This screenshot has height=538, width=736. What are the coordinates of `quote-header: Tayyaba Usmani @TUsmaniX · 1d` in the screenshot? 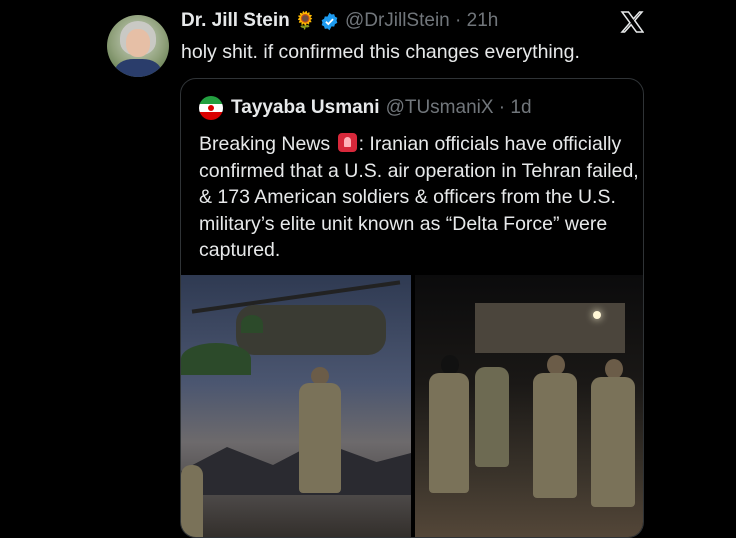 It's located at (365, 108).